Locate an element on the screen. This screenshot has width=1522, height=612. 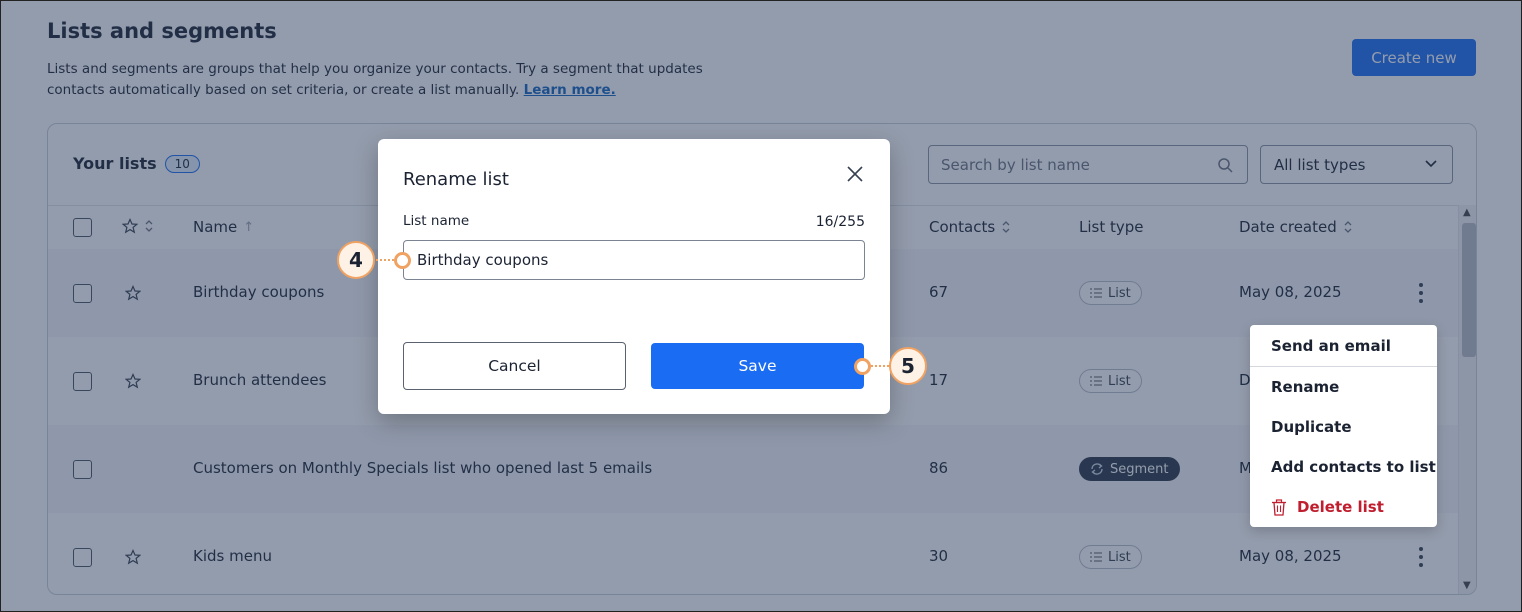
menu-item-delete-list: Delete list is located at coordinates (1327, 507).